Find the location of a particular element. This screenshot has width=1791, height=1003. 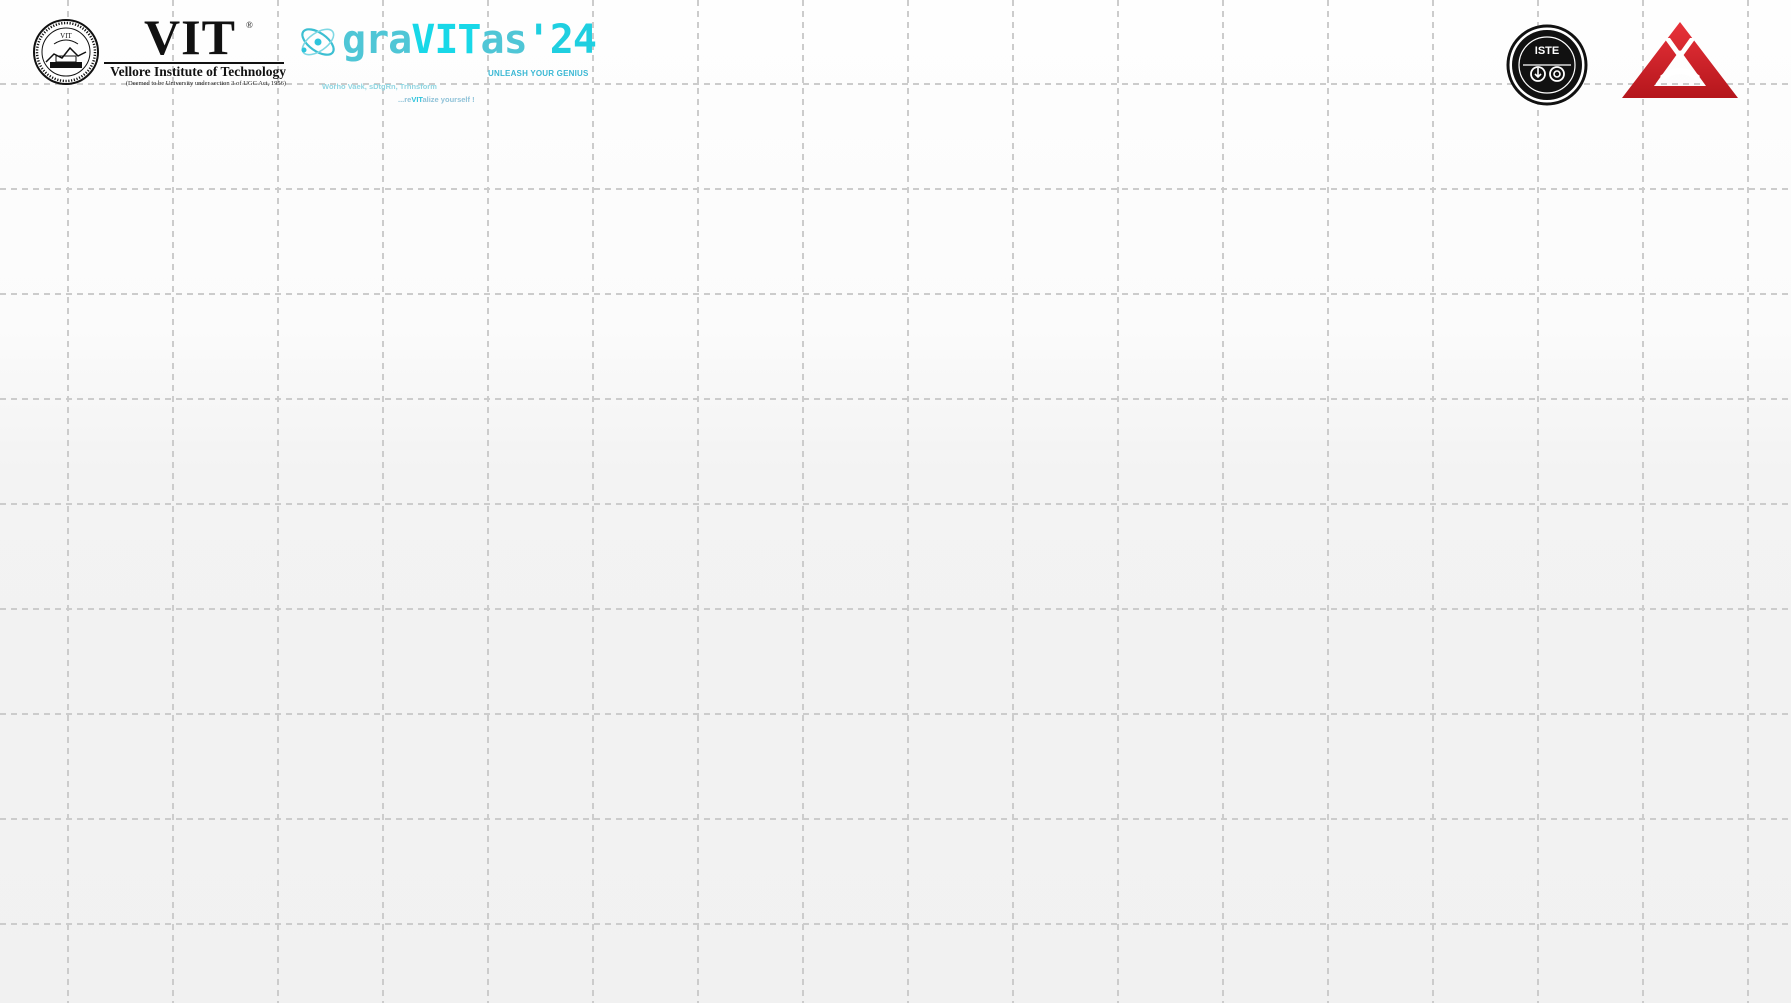

gravitas-prefix: gra is located at coordinates (377, 40).